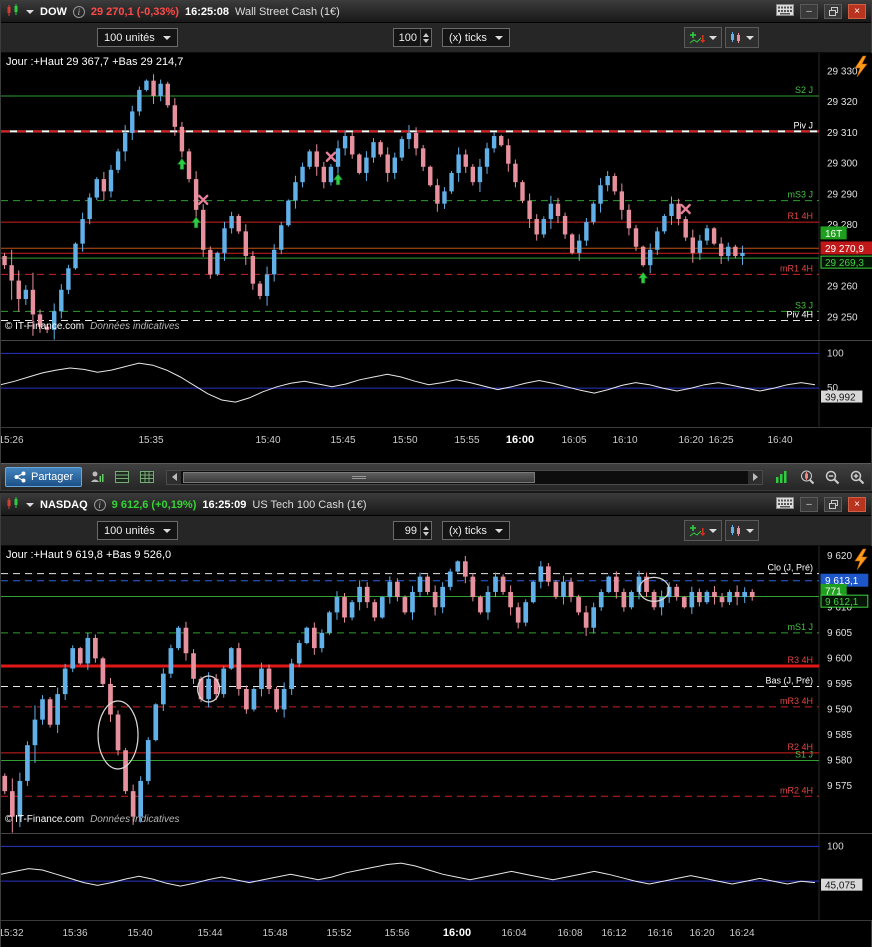 The image size is (872, 947). I want to click on horizontal-scrollbar, so click(464, 477).